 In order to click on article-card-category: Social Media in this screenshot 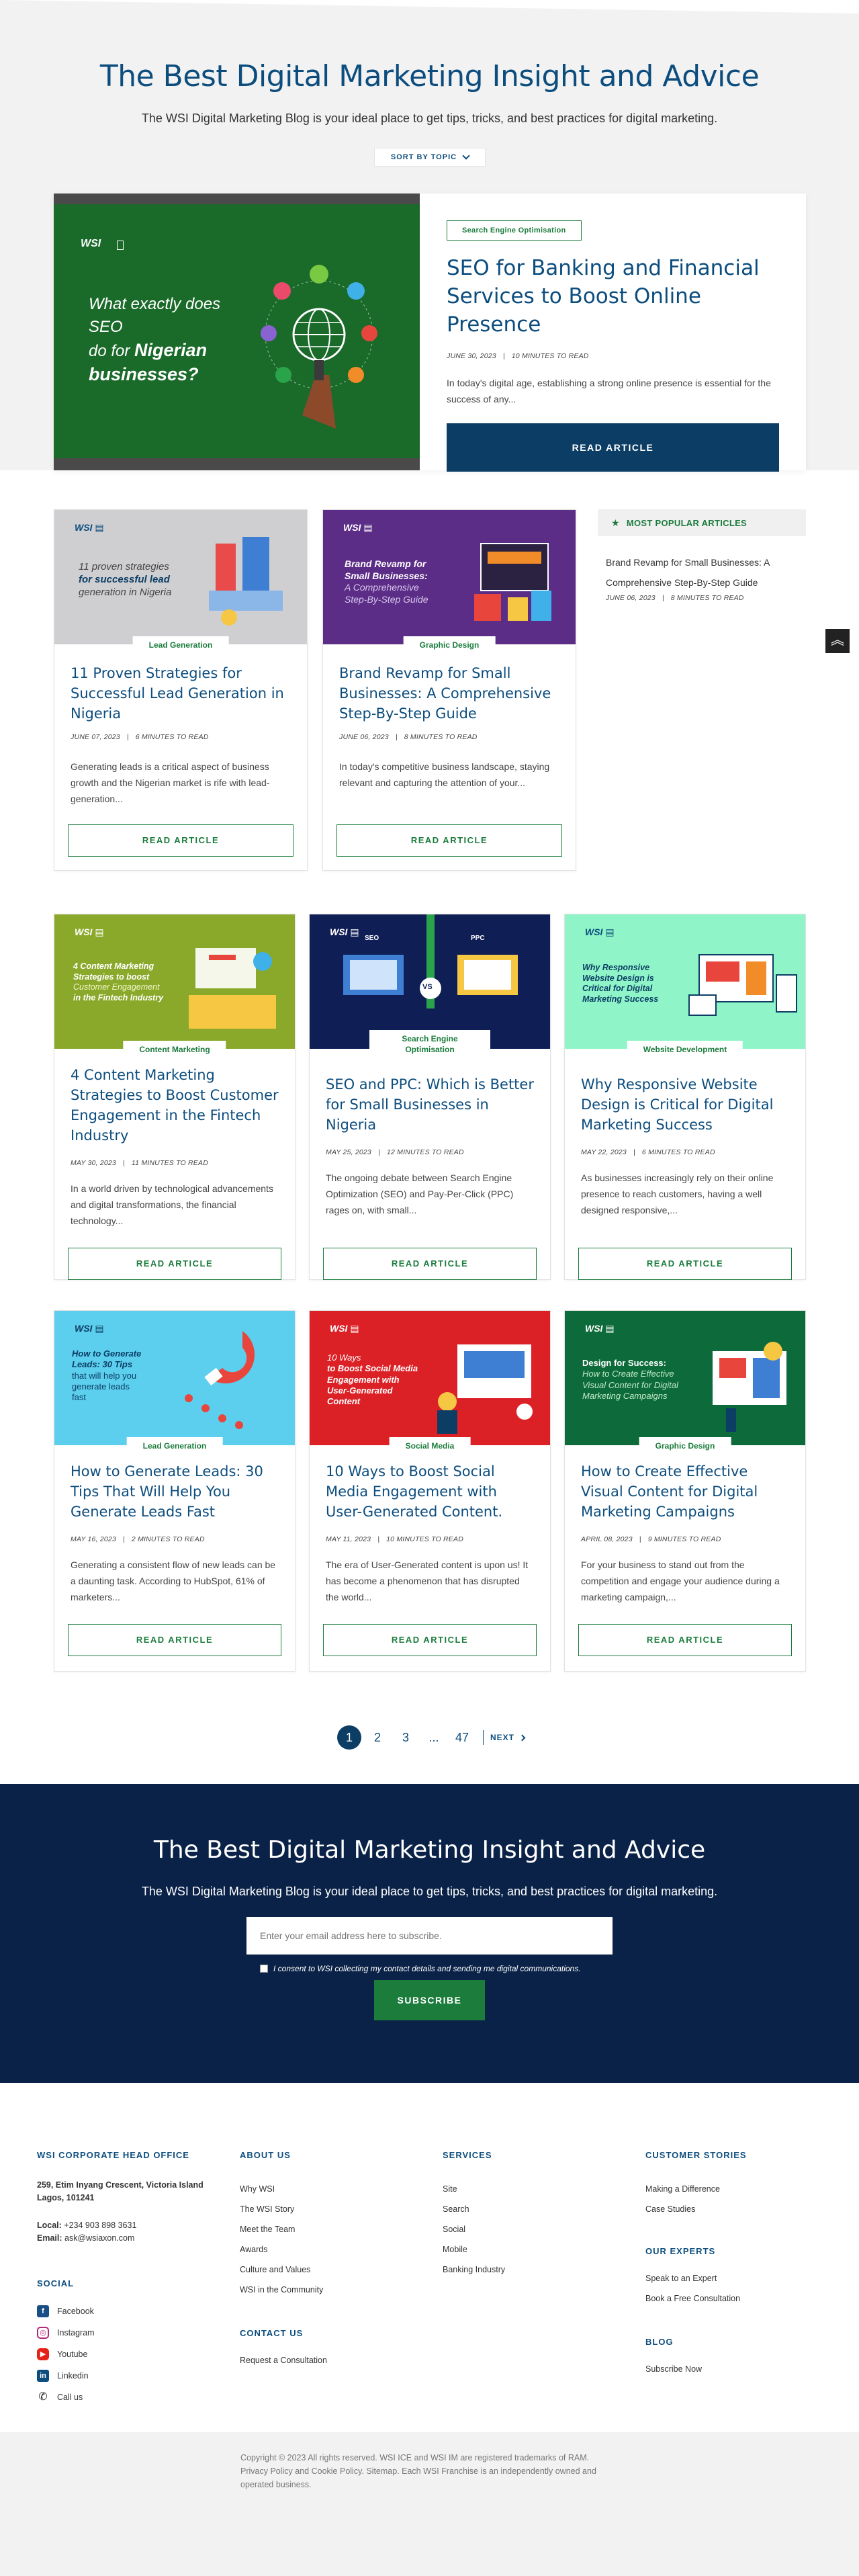, I will do `click(430, 1446)`.